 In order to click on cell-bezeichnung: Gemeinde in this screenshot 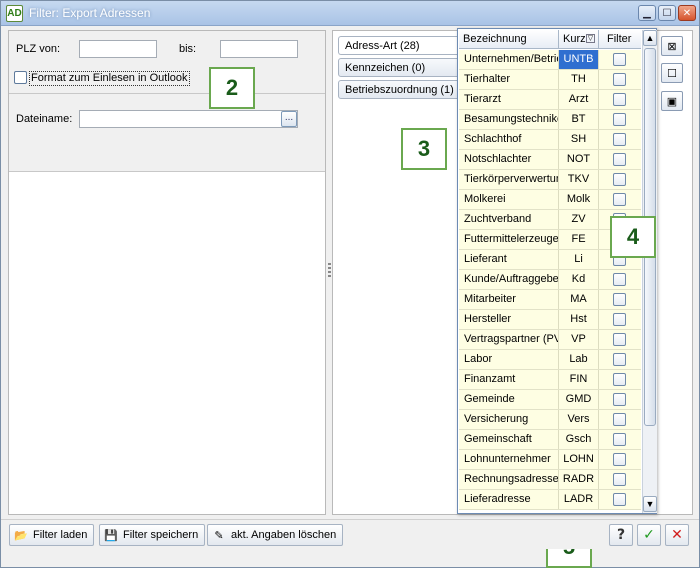, I will do `click(509, 399)`.